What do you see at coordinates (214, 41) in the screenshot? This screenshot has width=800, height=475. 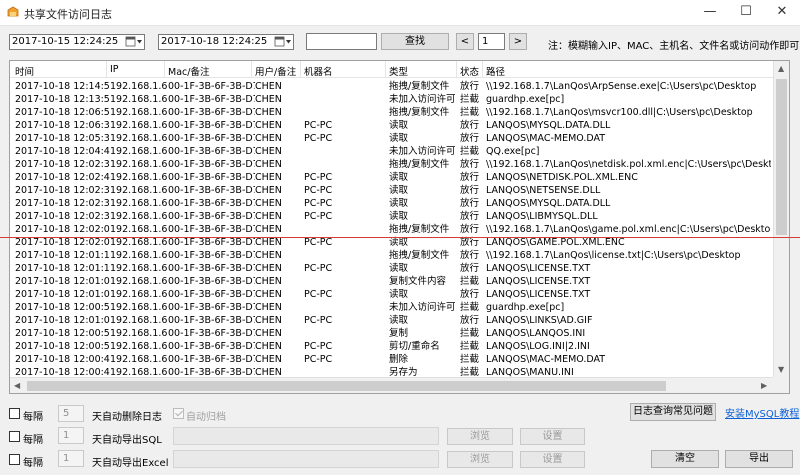 I see `end-date-value: 2017-10-18 12:24:25` at bounding box center [214, 41].